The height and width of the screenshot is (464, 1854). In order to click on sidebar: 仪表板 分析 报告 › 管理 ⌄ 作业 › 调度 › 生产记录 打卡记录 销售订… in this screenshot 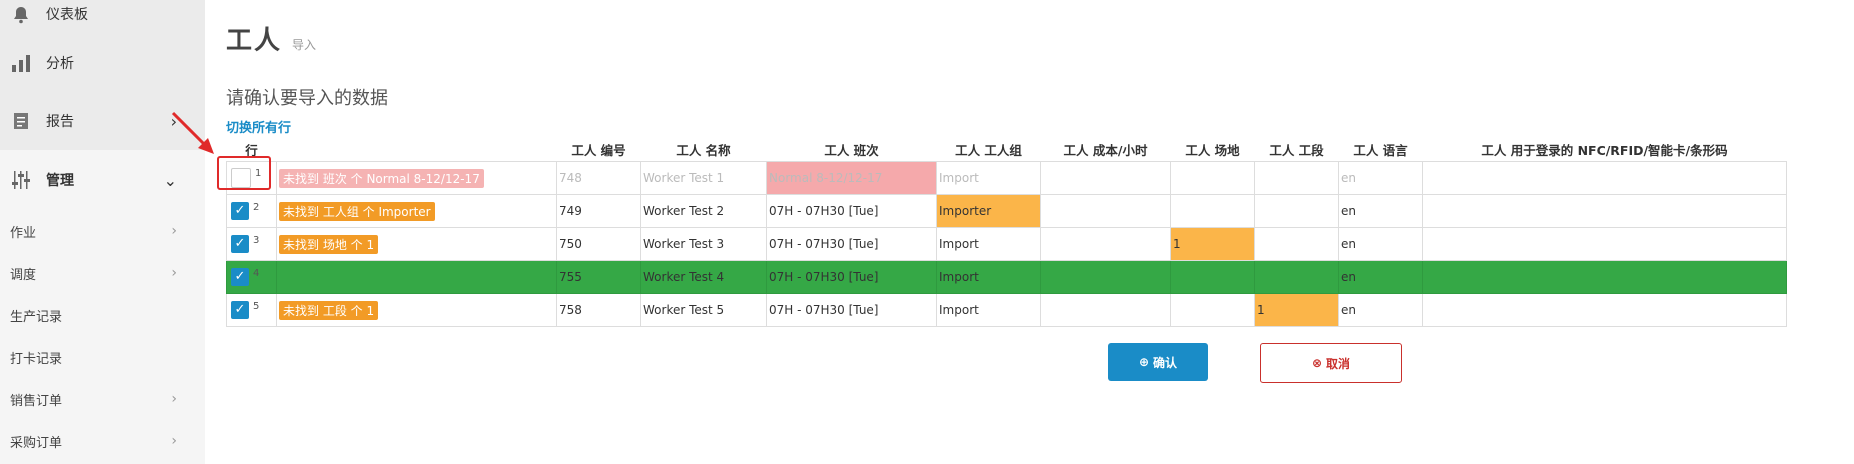, I will do `click(102, 232)`.